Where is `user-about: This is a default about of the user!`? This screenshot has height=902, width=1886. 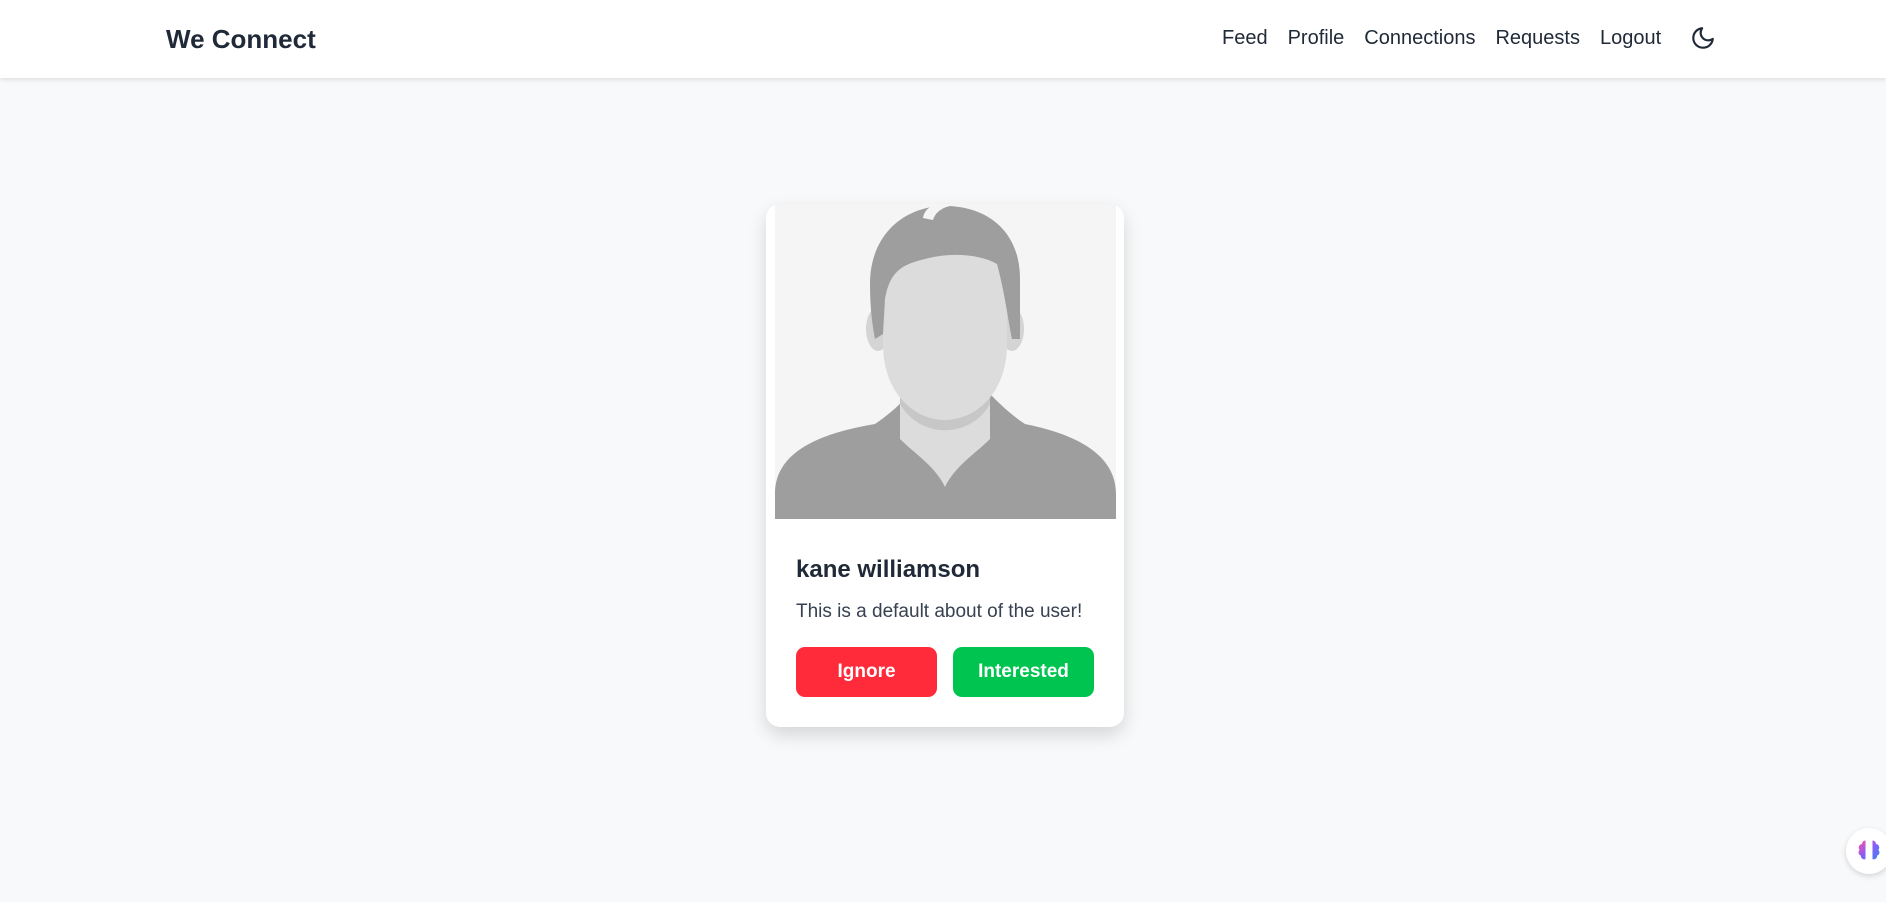 user-about: This is a default about of the user! is located at coordinates (939, 611).